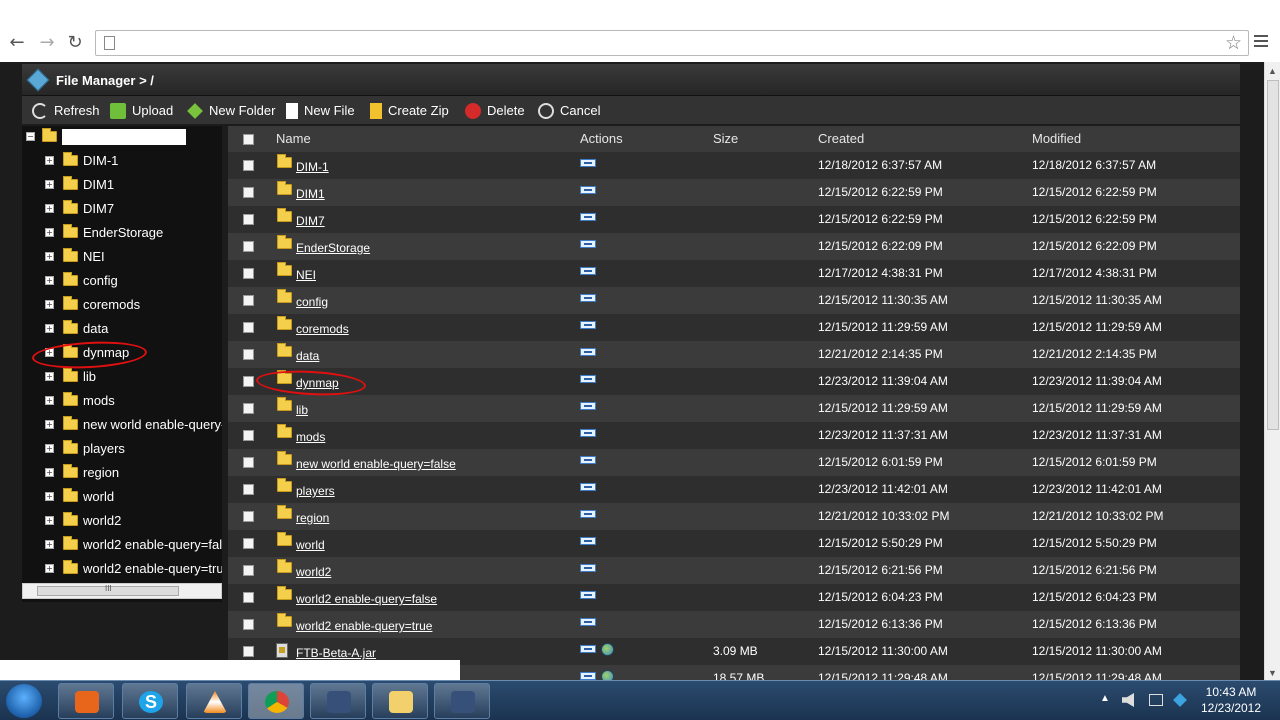 The width and height of the screenshot is (1280, 720). I want to click on tree-item: + new world enable-query-, so click(122, 425).